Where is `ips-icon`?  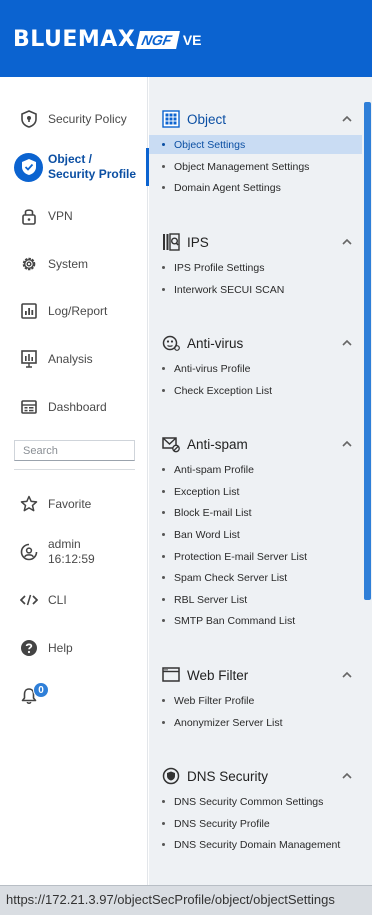 ips-icon is located at coordinates (171, 242).